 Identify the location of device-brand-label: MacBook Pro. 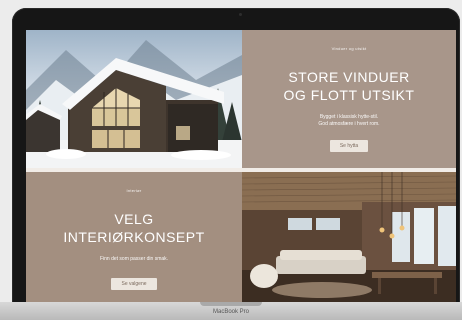
(230, 312).